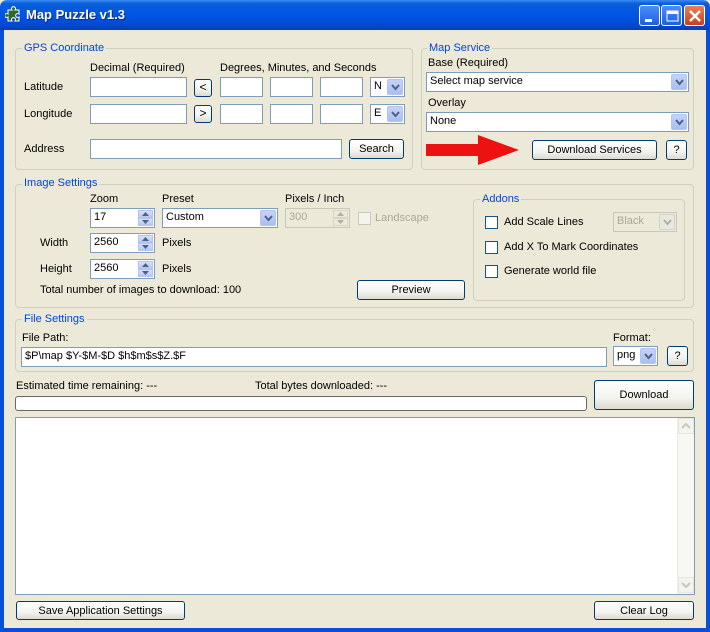 This screenshot has height=632, width=710. What do you see at coordinates (645, 222) in the screenshot?
I see `scale-line-color-select: Black` at bounding box center [645, 222].